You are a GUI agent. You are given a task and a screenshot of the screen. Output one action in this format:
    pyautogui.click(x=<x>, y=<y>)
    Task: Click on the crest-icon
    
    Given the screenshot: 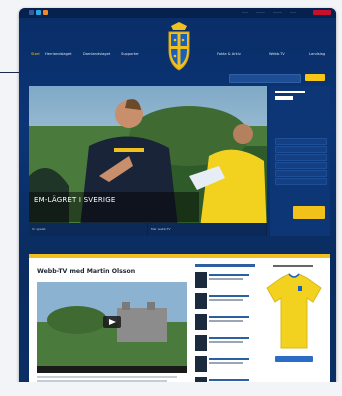 What is the action you would take?
    pyautogui.click(x=179, y=48)
    